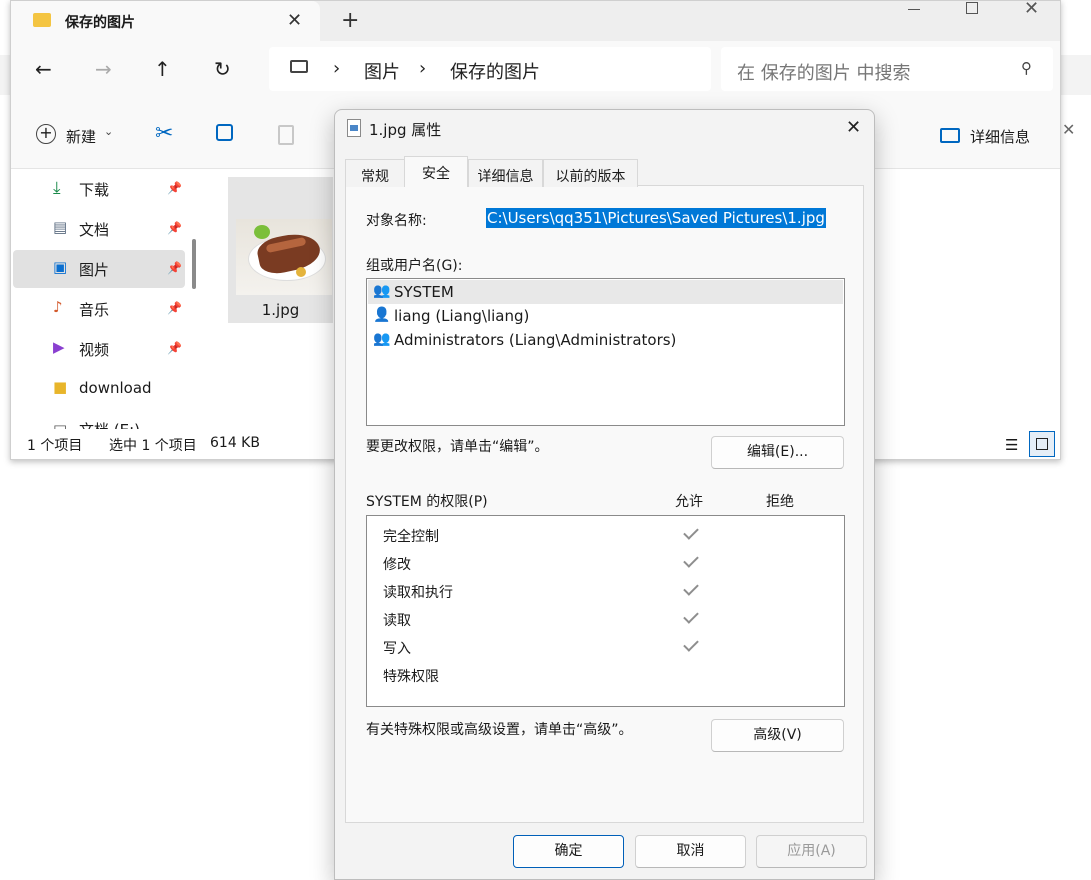 The width and height of the screenshot is (1091, 880). I want to click on sidebar-item-label: download, so click(115, 388).